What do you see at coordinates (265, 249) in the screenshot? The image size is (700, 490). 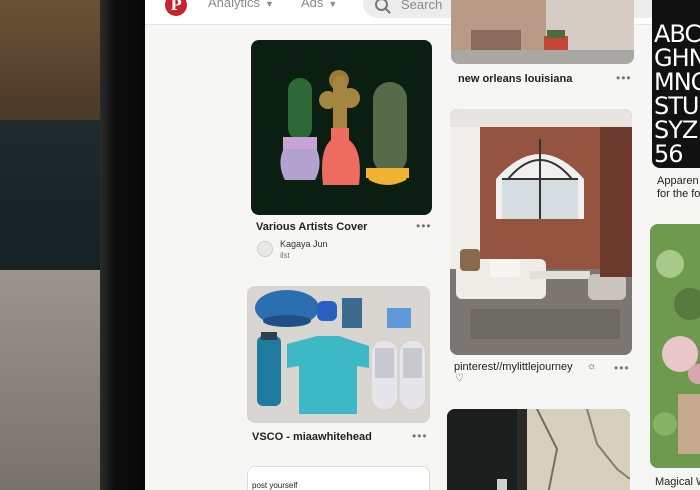 I see `avatar` at bounding box center [265, 249].